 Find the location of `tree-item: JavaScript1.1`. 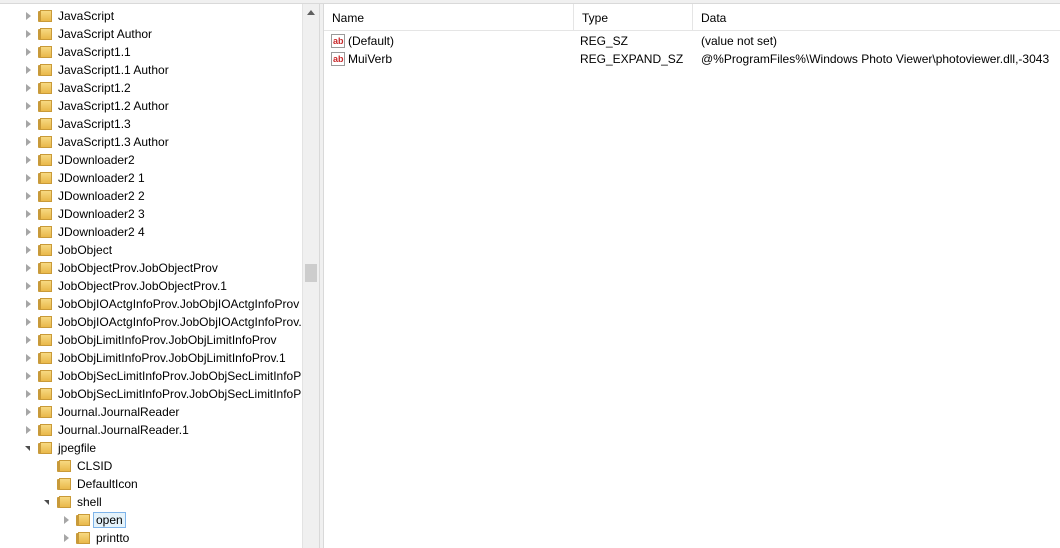

tree-item: JavaScript1.1 is located at coordinates (151, 52).